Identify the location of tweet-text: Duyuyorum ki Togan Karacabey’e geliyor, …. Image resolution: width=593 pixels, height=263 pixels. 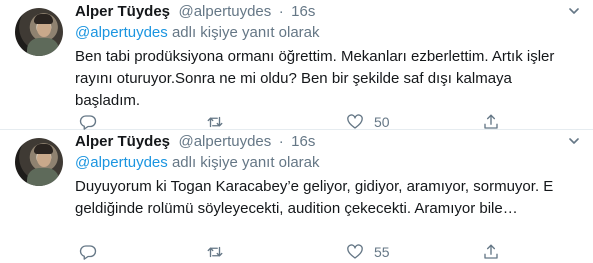
(314, 197).